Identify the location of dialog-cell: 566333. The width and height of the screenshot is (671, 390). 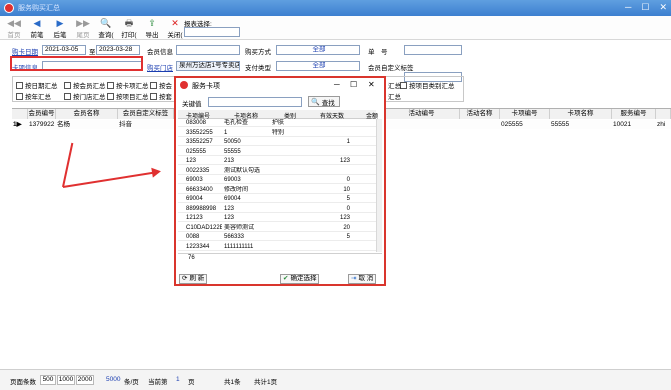
(234, 237).